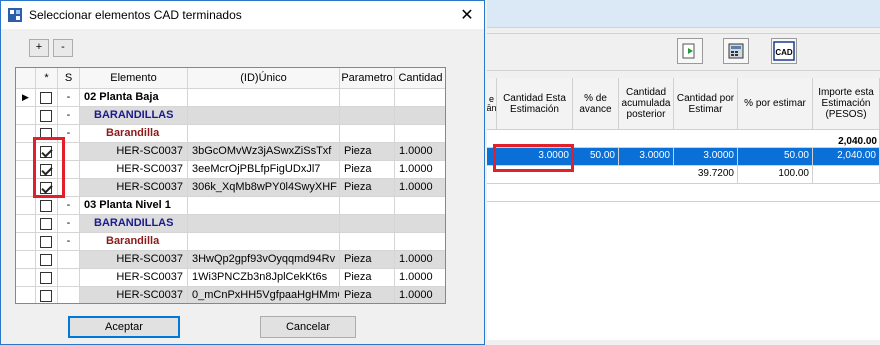  I want to click on expand-all-button: +, so click(39, 48).